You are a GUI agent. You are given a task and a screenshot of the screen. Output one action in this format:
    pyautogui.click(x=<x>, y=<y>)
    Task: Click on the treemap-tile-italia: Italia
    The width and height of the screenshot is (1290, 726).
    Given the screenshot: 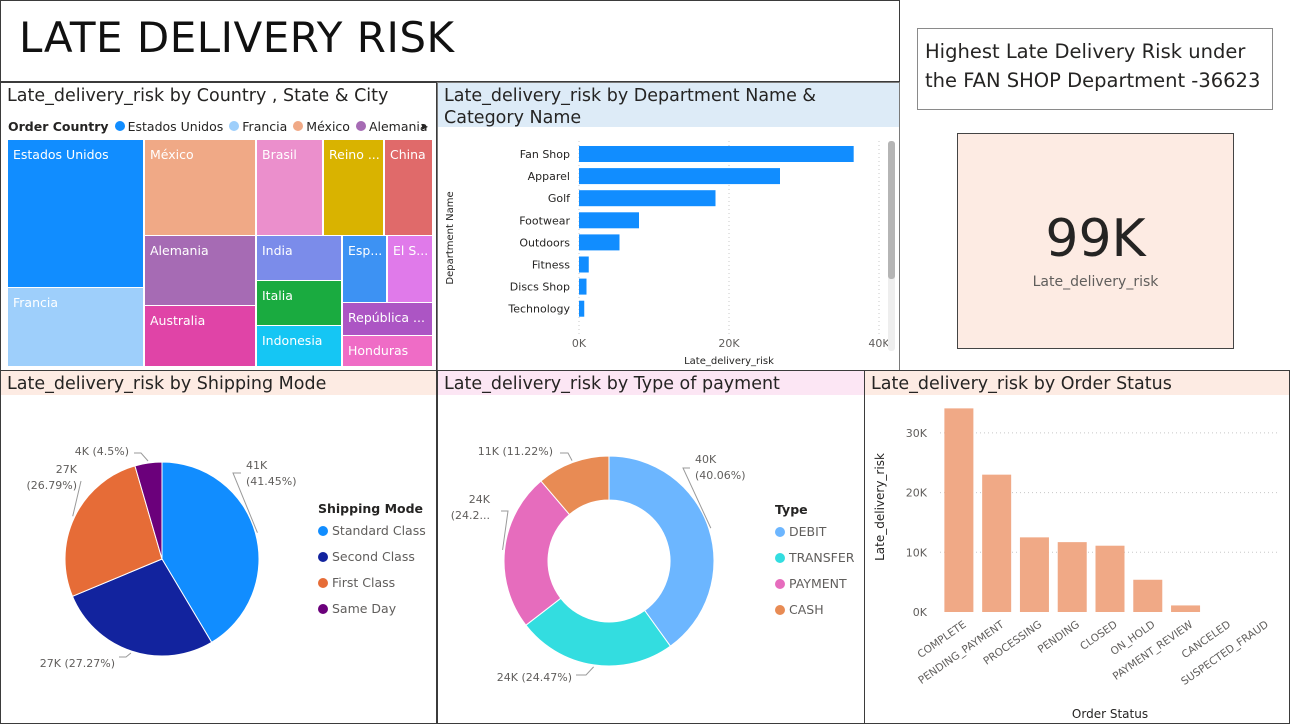 What is the action you would take?
    pyautogui.click(x=299, y=303)
    